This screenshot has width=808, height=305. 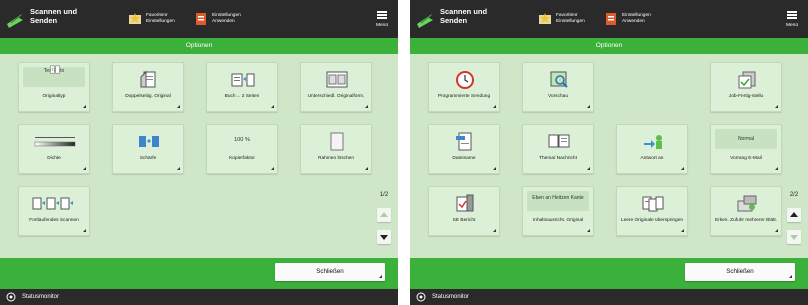 What do you see at coordinates (55, 142) in the screenshot?
I see `density-slider-icon` at bounding box center [55, 142].